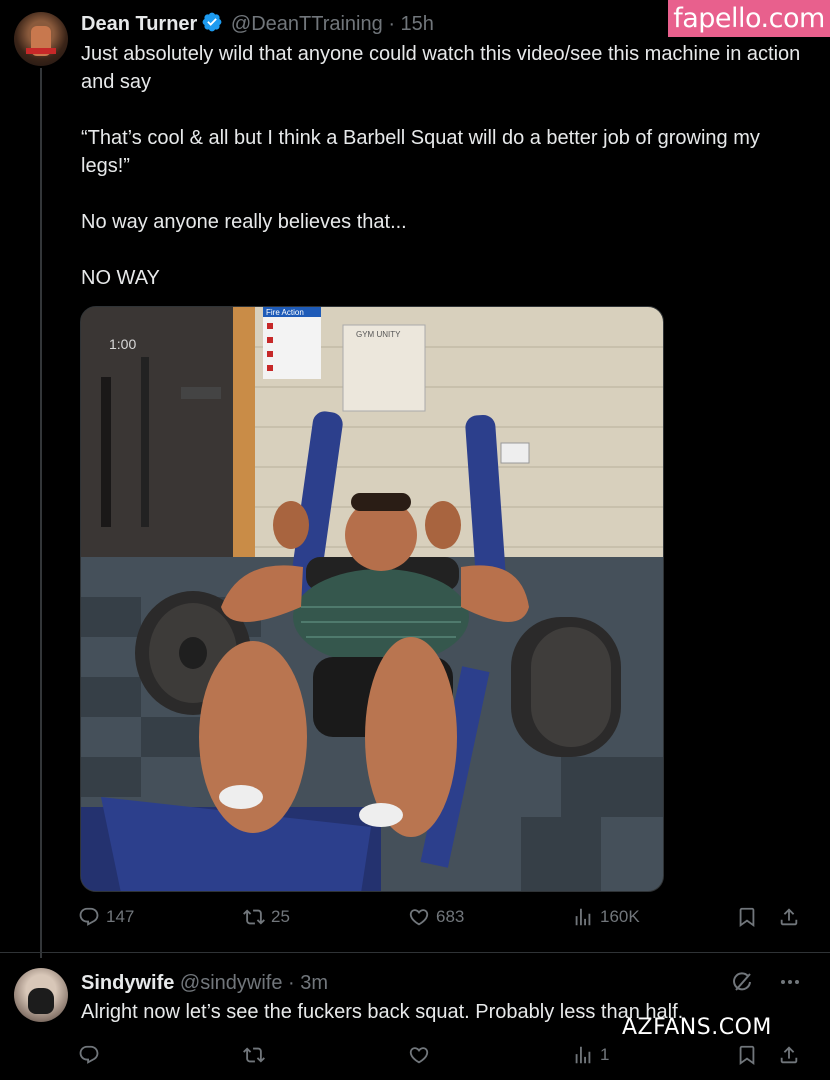 The height and width of the screenshot is (1080, 830). Describe the element at coordinates (620, 916) in the screenshot. I see `views-count: 160K` at that location.